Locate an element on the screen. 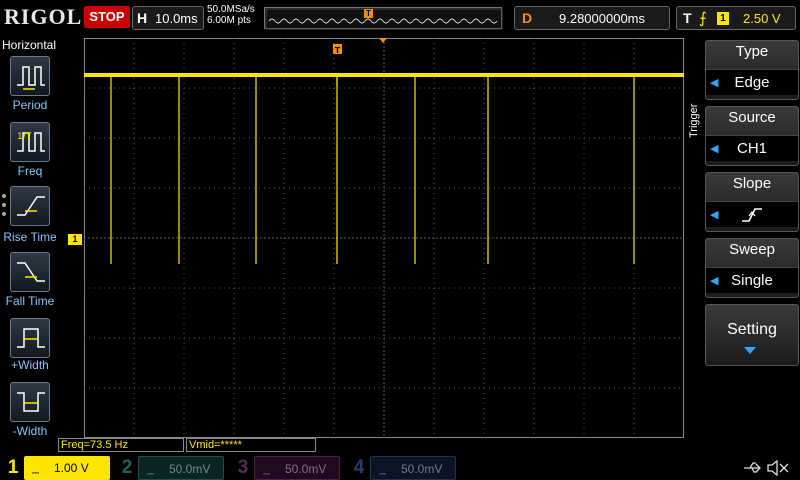 The width and height of the screenshot is (800, 480). vmid-measurement: Vmid=***** is located at coordinates (251, 445).